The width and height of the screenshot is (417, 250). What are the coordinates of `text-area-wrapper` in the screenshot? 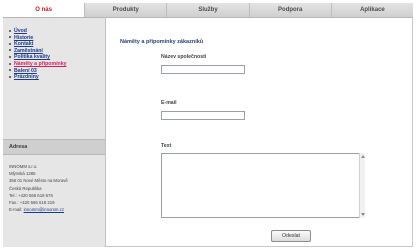 It's located at (263, 185).